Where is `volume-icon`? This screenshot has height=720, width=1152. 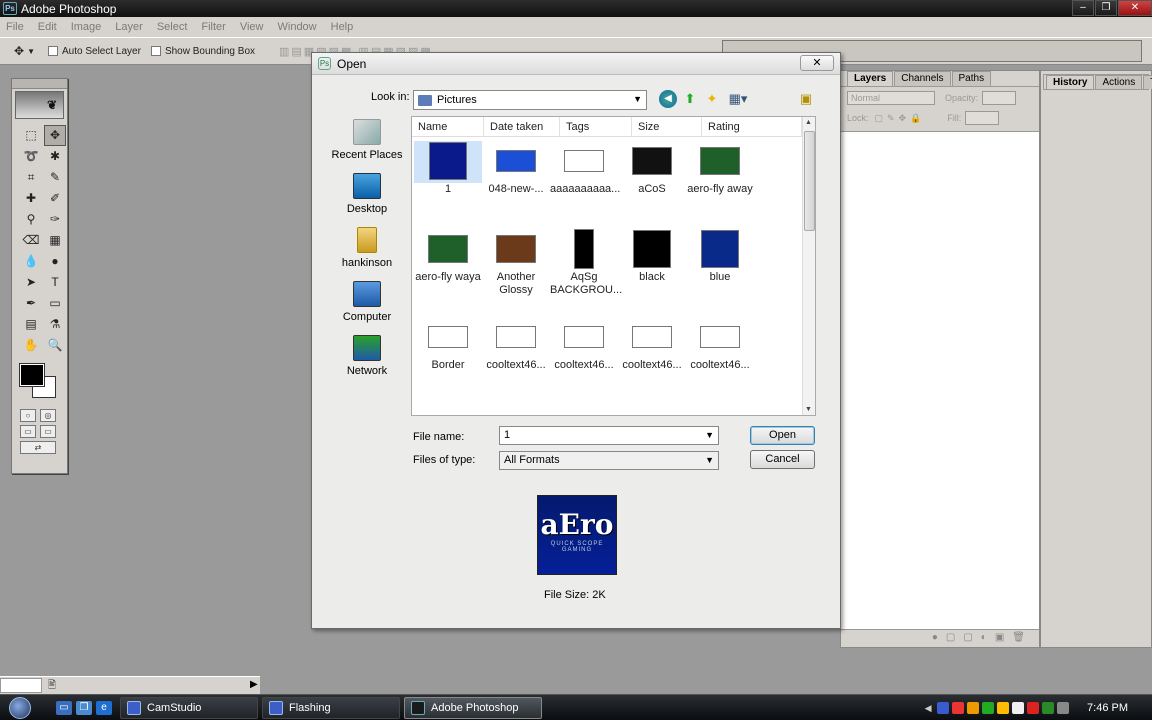 volume-icon is located at coordinates (1063, 708).